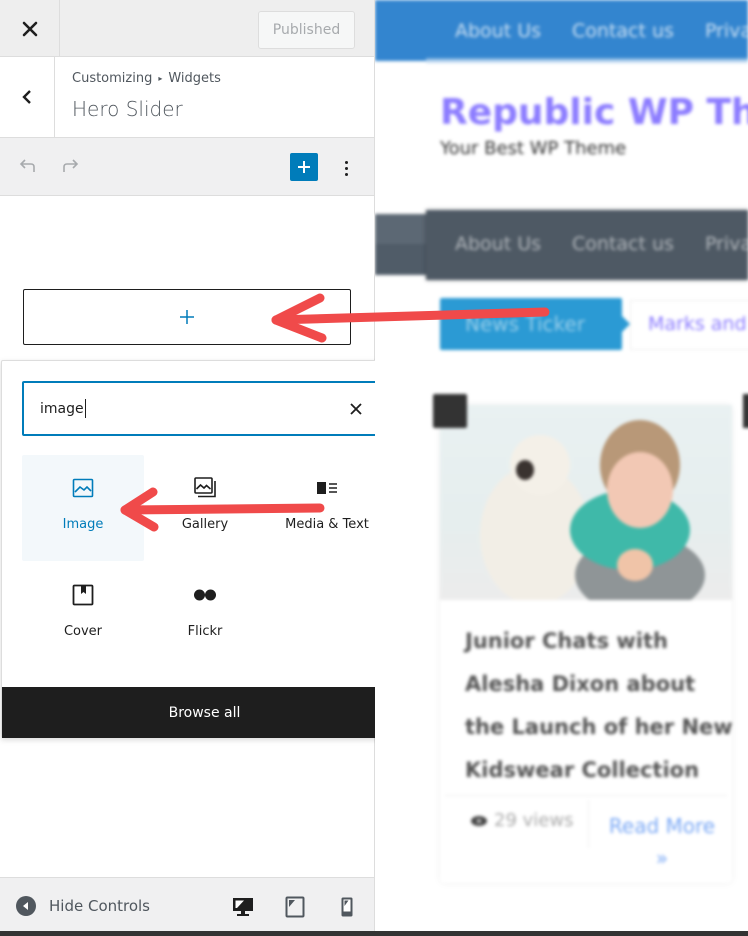 The height and width of the screenshot is (936, 748). I want to click on mobile-icon, so click(347, 907).